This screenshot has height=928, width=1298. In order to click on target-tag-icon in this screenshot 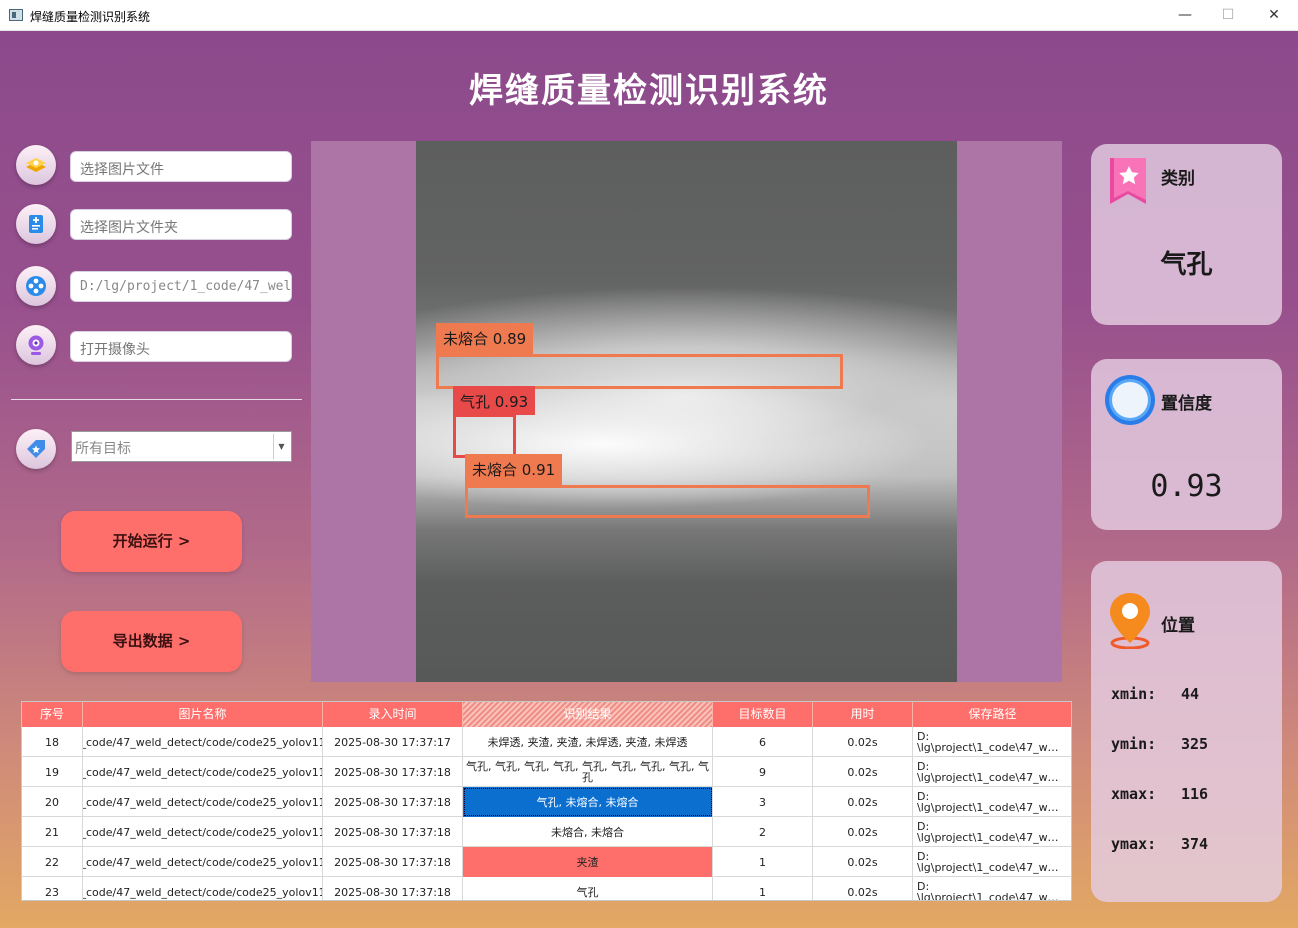, I will do `click(36, 449)`.